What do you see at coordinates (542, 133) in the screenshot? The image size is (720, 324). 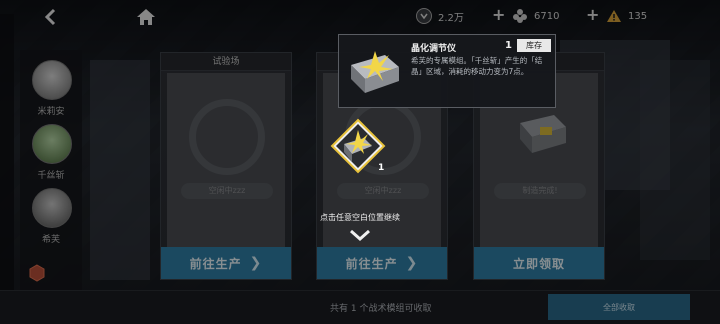 I see `module-case-icon` at bounding box center [542, 133].